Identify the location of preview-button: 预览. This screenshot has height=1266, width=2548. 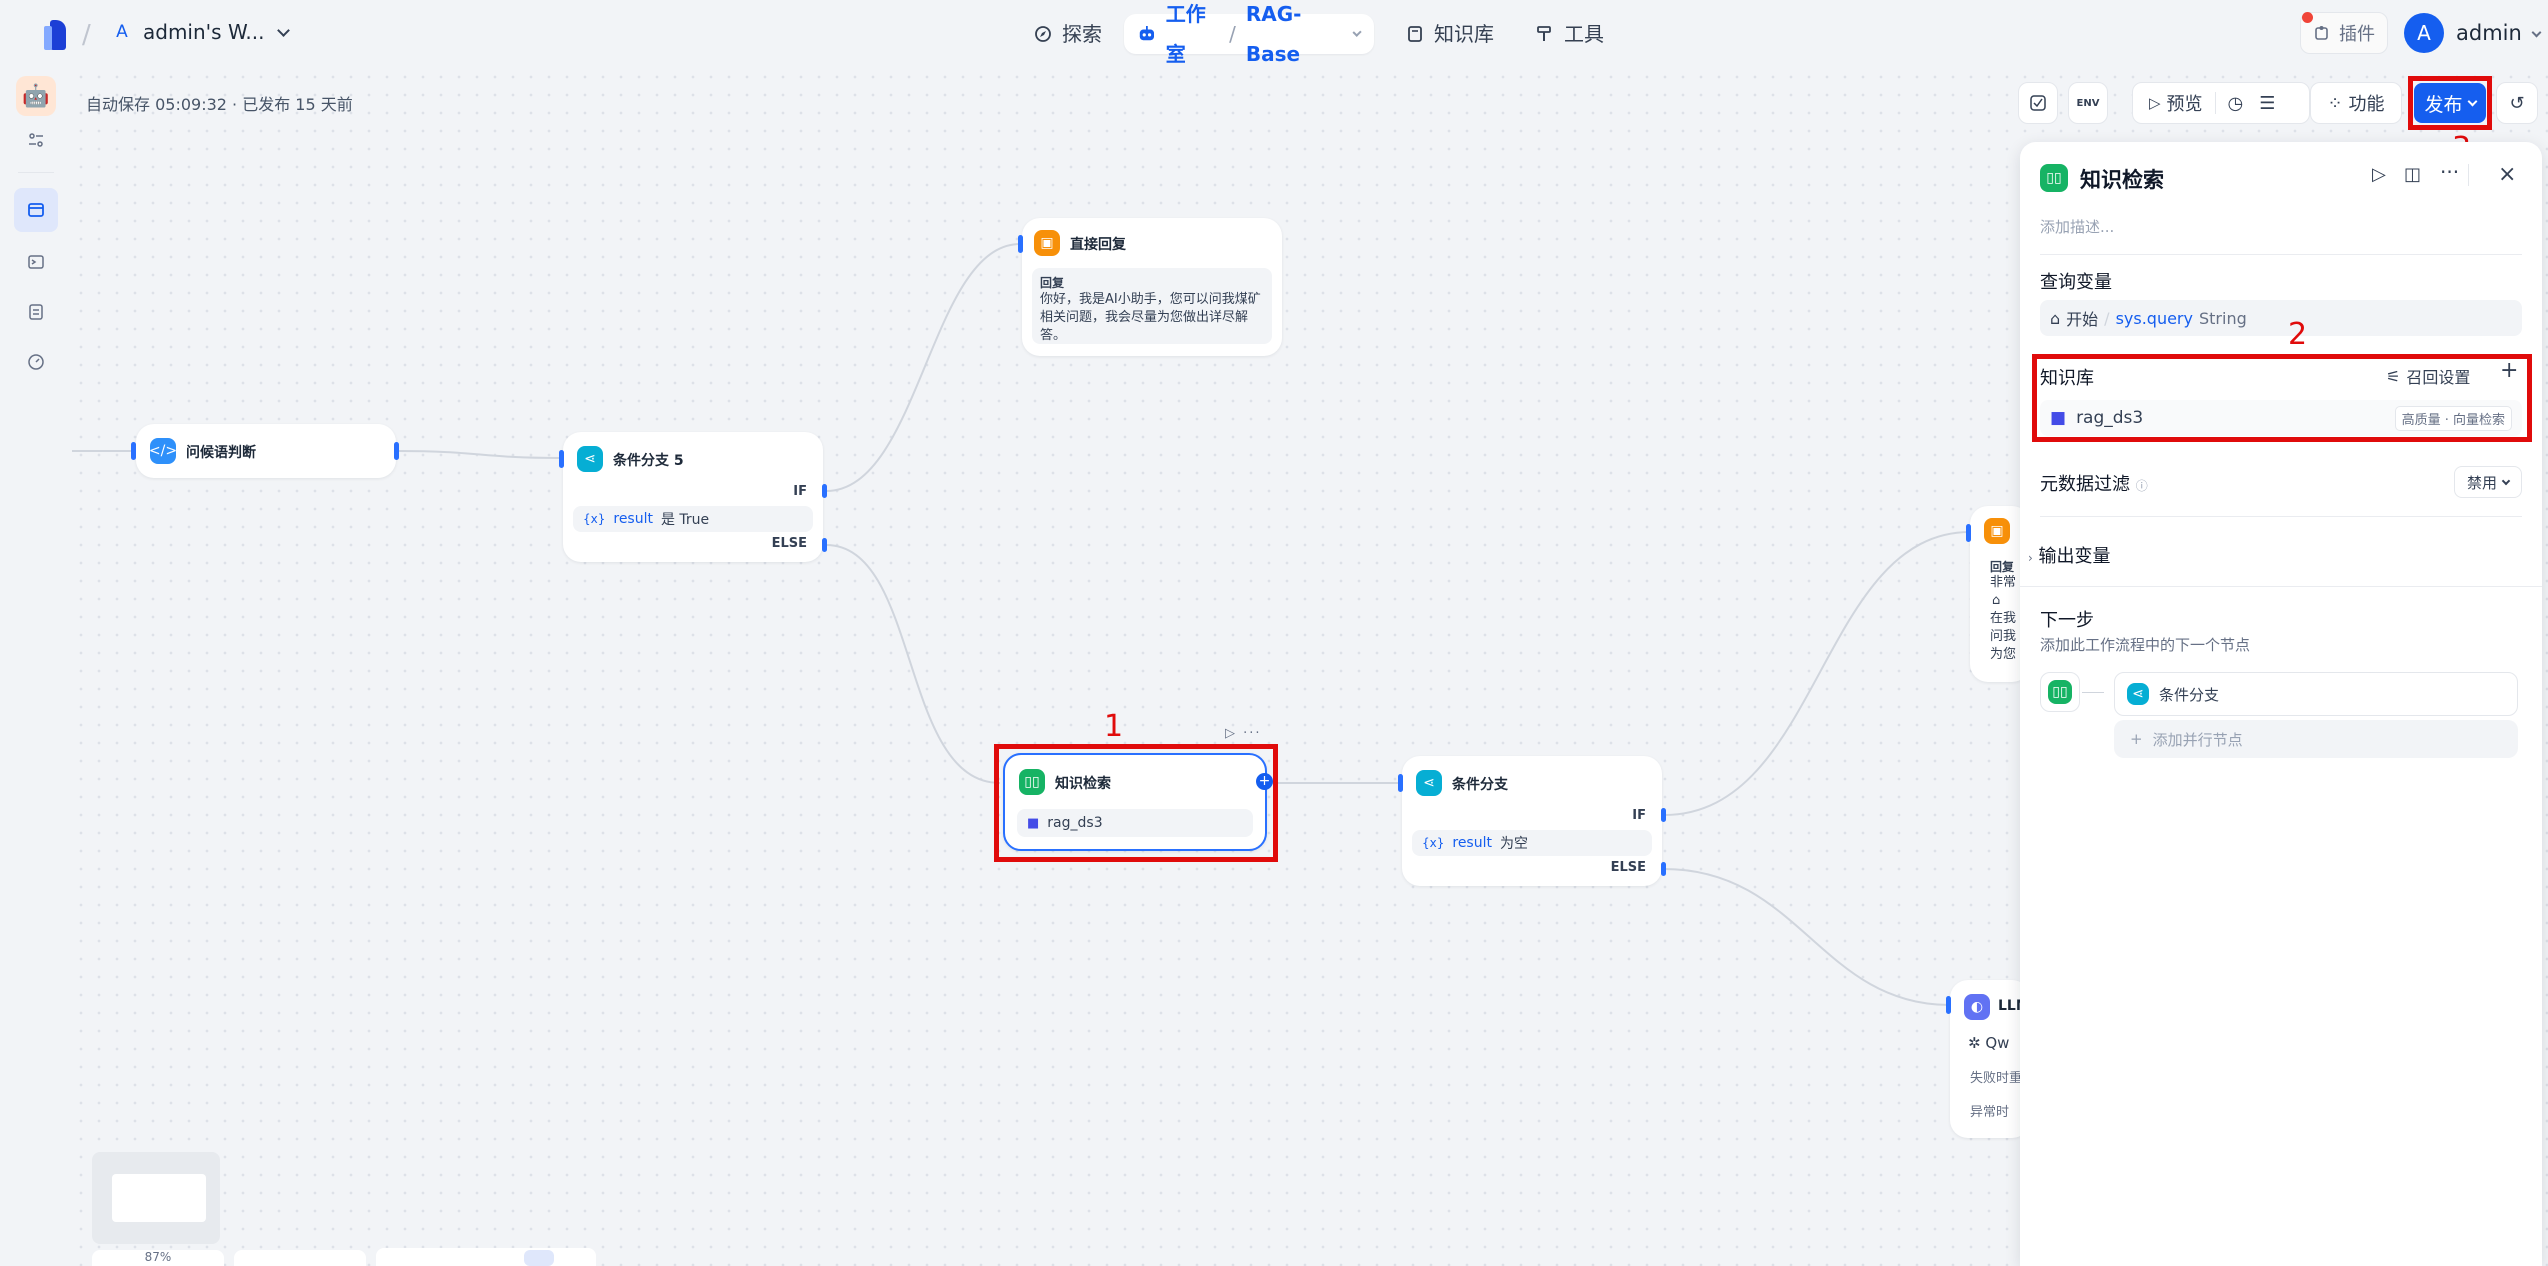
(2185, 103).